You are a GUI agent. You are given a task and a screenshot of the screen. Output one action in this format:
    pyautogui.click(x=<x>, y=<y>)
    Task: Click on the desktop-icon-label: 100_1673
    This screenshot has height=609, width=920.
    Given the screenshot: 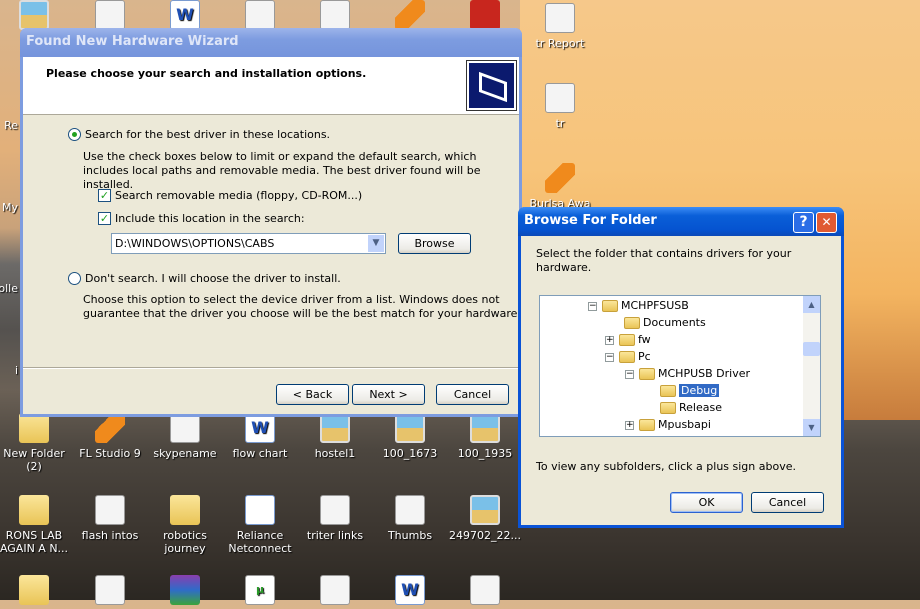 What is the action you would take?
    pyautogui.click(x=410, y=453)
    